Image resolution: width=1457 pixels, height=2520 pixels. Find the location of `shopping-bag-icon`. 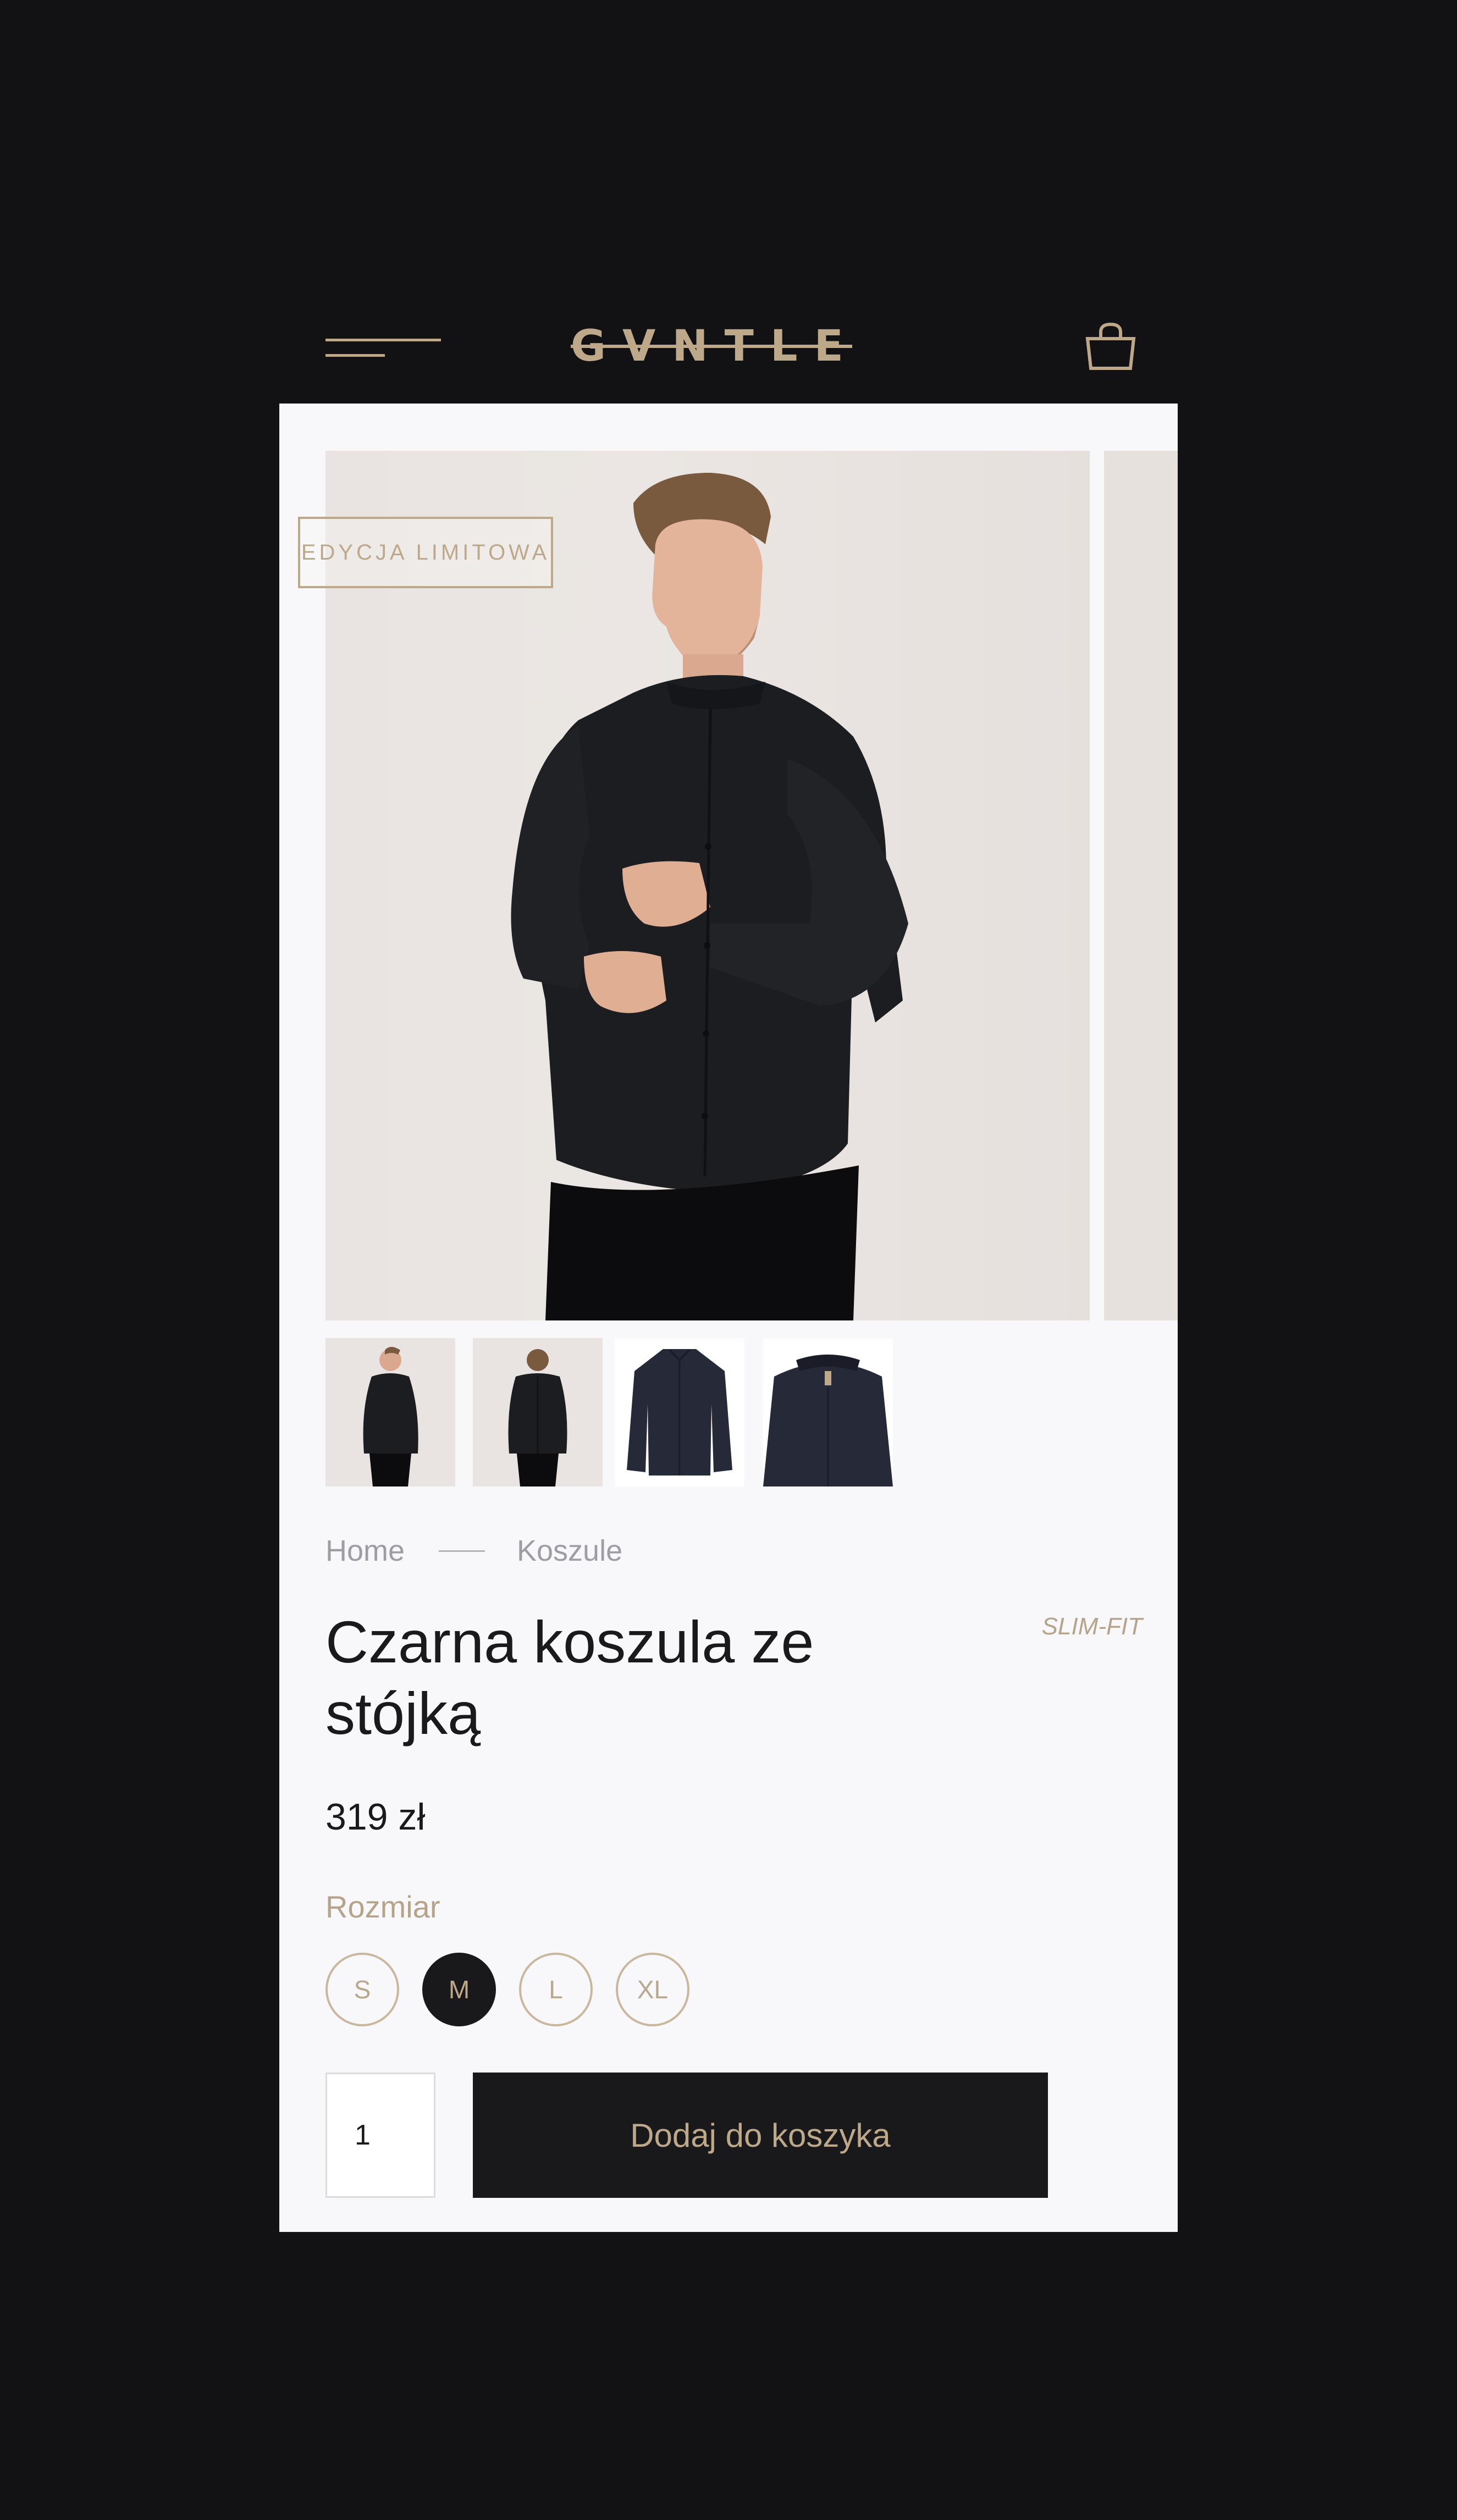

shopping-bag-icon is located at coordinates (1110, 347).